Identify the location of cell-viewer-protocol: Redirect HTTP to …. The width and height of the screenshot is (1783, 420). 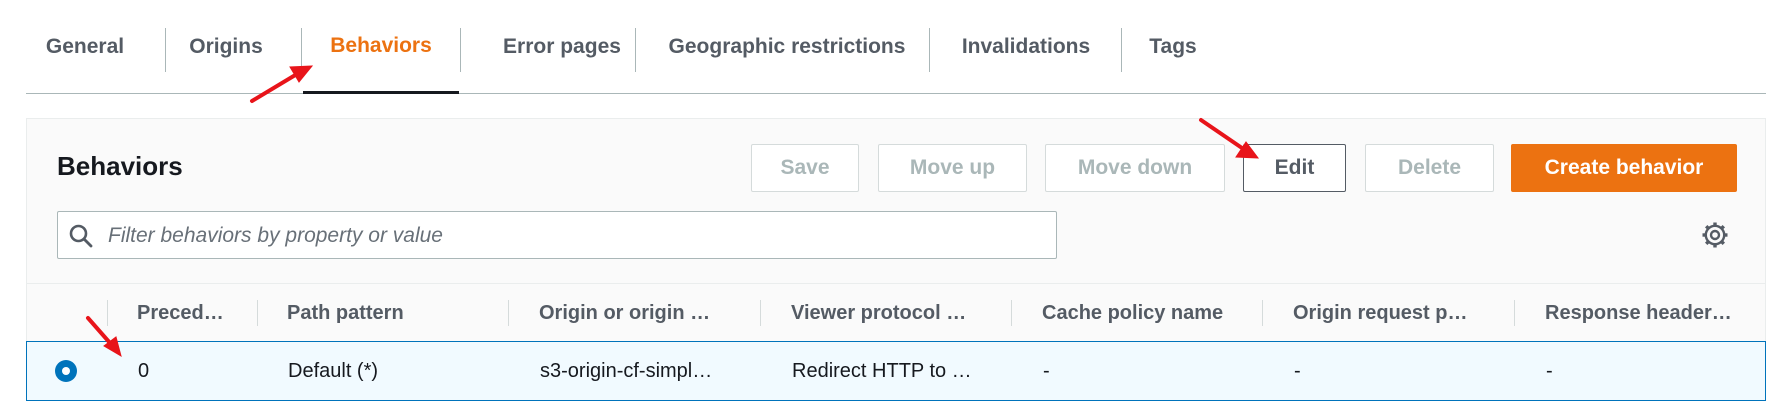
(882, 370).